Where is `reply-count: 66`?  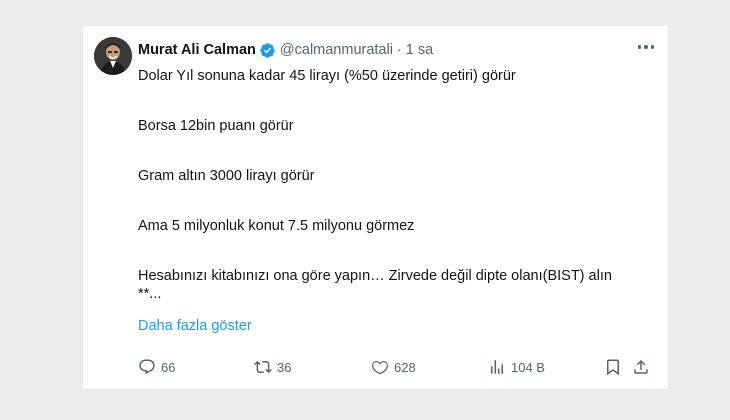 reply-count: 66 is located at coordinates (168, 367).